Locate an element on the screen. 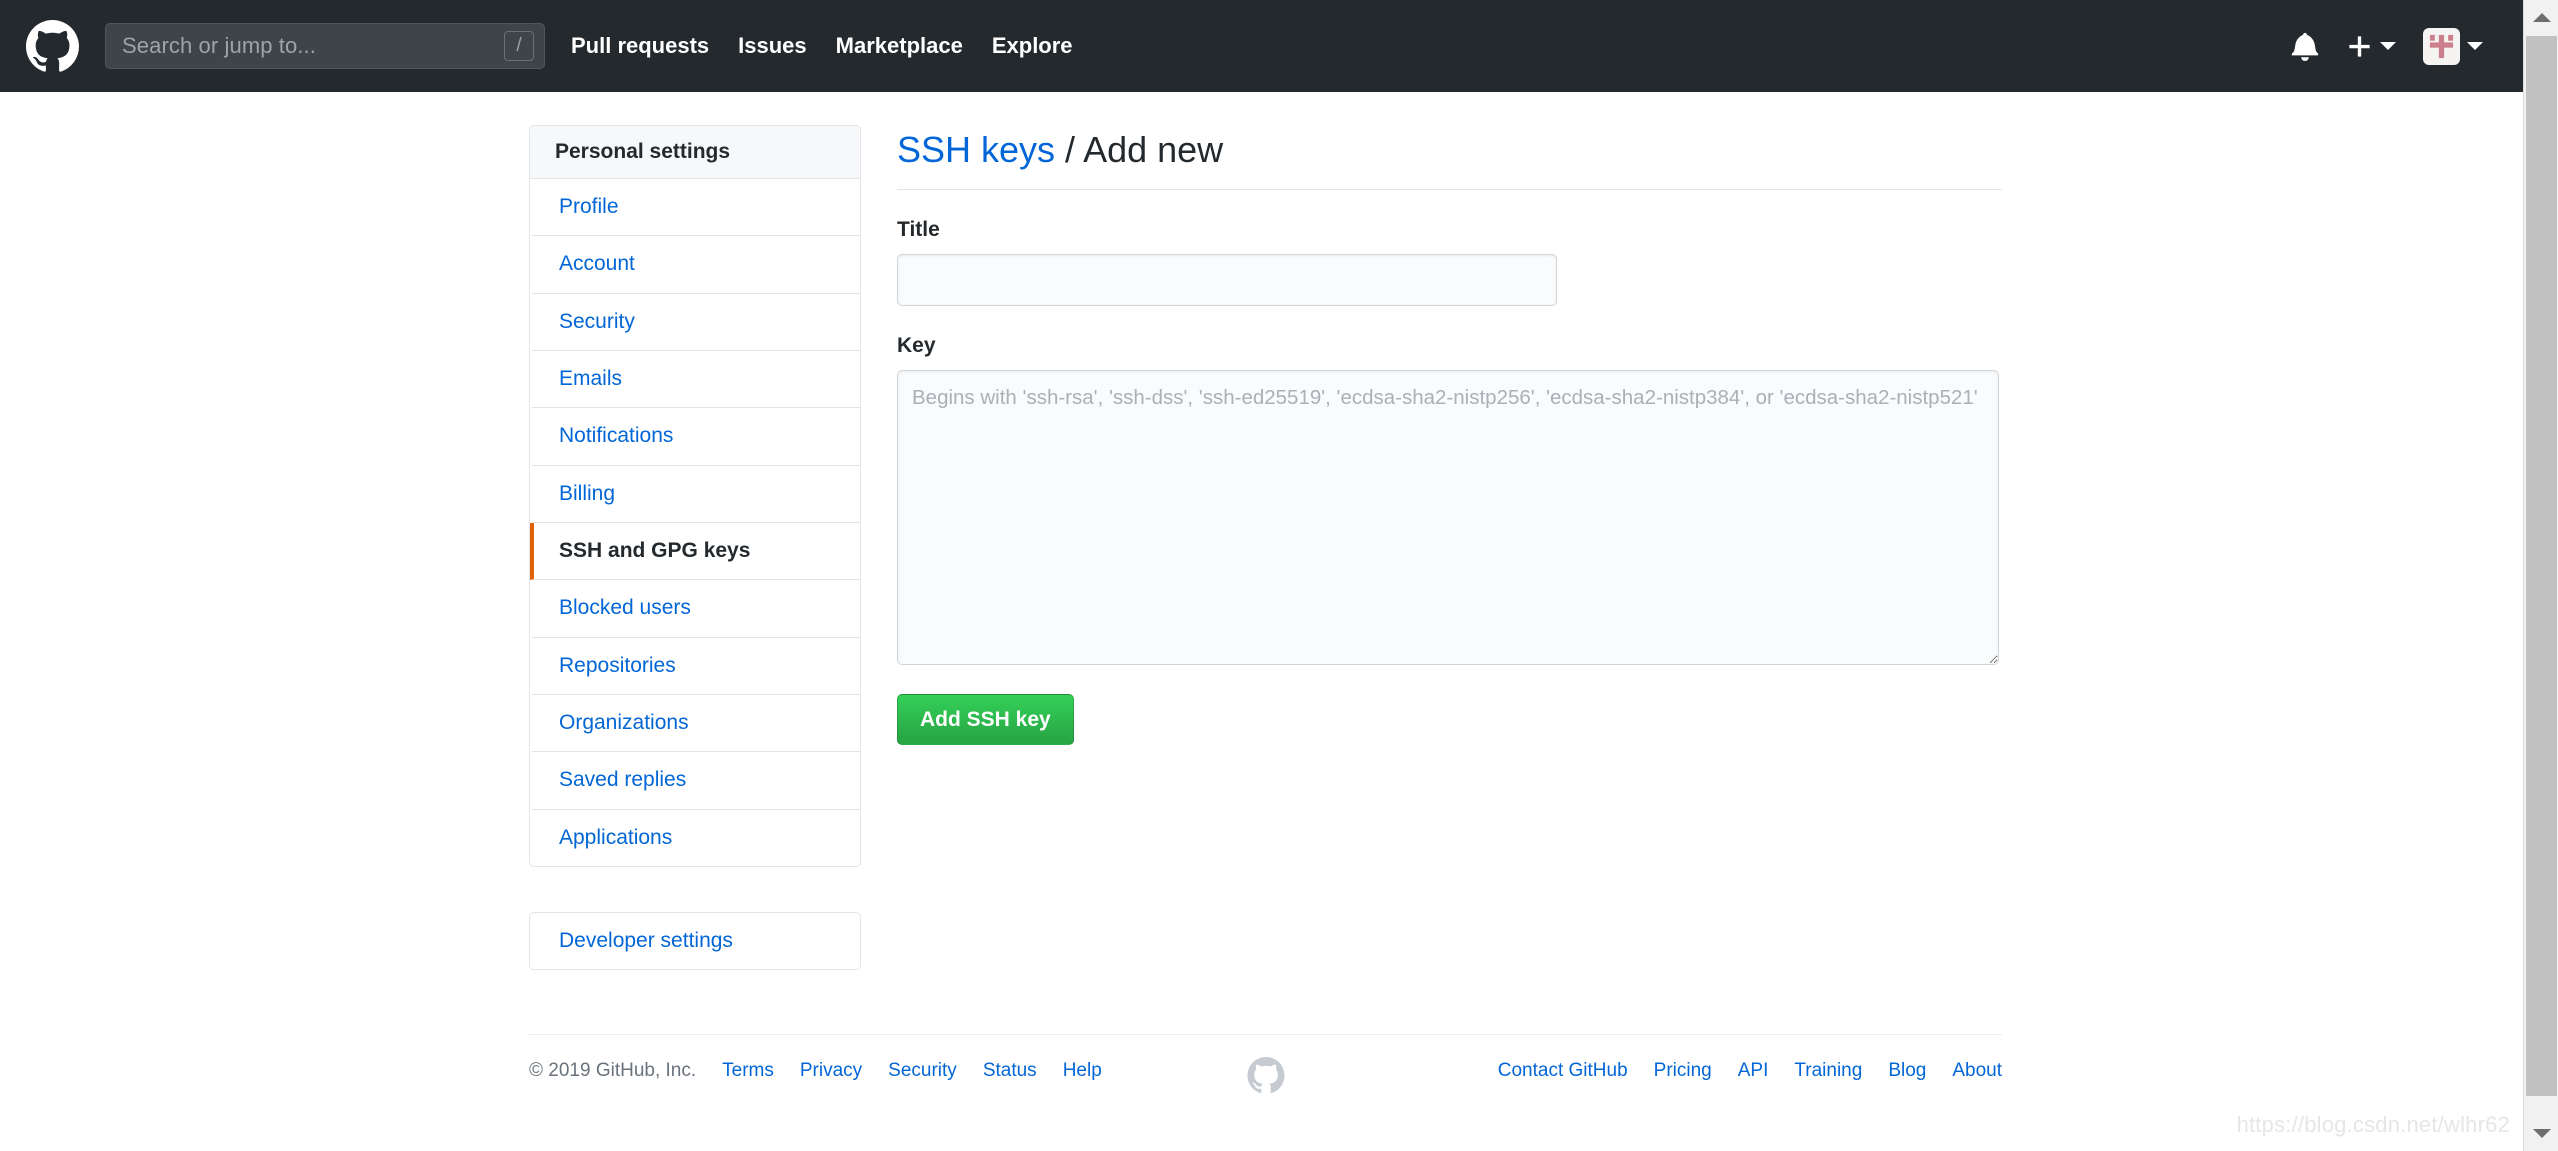 The height and width of the screenshot is (1151, 2558). github-home-link is located at coordinates (65, 46).